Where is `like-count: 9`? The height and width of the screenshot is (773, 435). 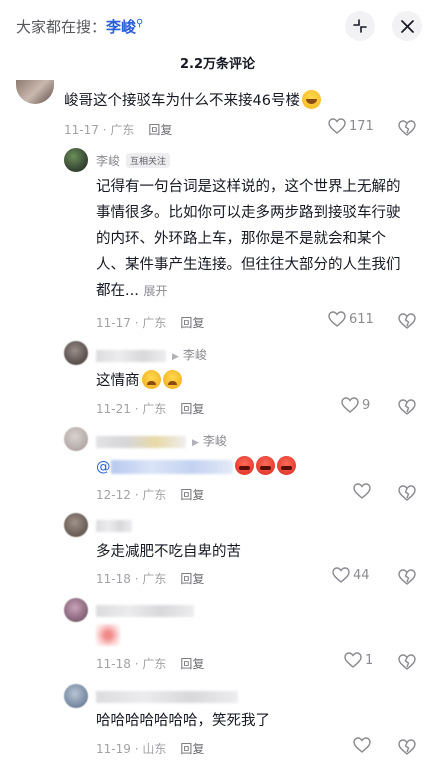 like-count: 9 is located at coordinates (366, 405).